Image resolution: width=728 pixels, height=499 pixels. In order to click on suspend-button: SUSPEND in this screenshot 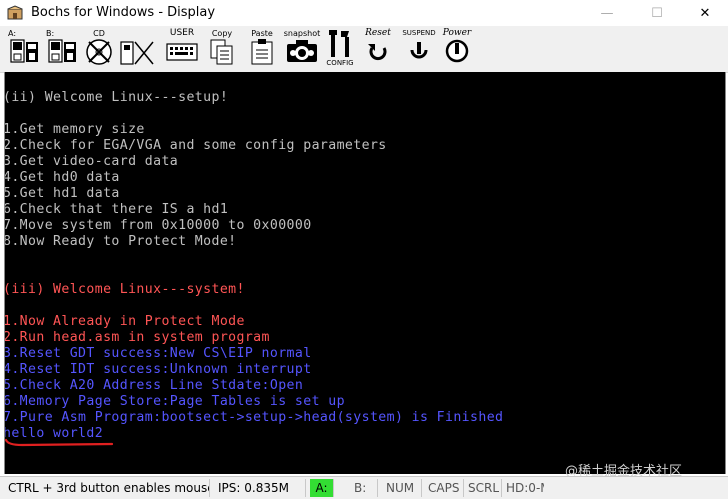, I will do `click(419, 49)`.